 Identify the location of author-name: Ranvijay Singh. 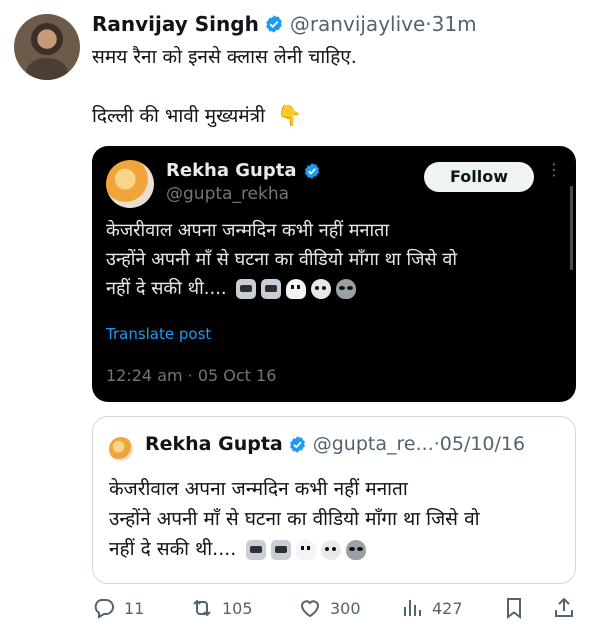
(175, 24).